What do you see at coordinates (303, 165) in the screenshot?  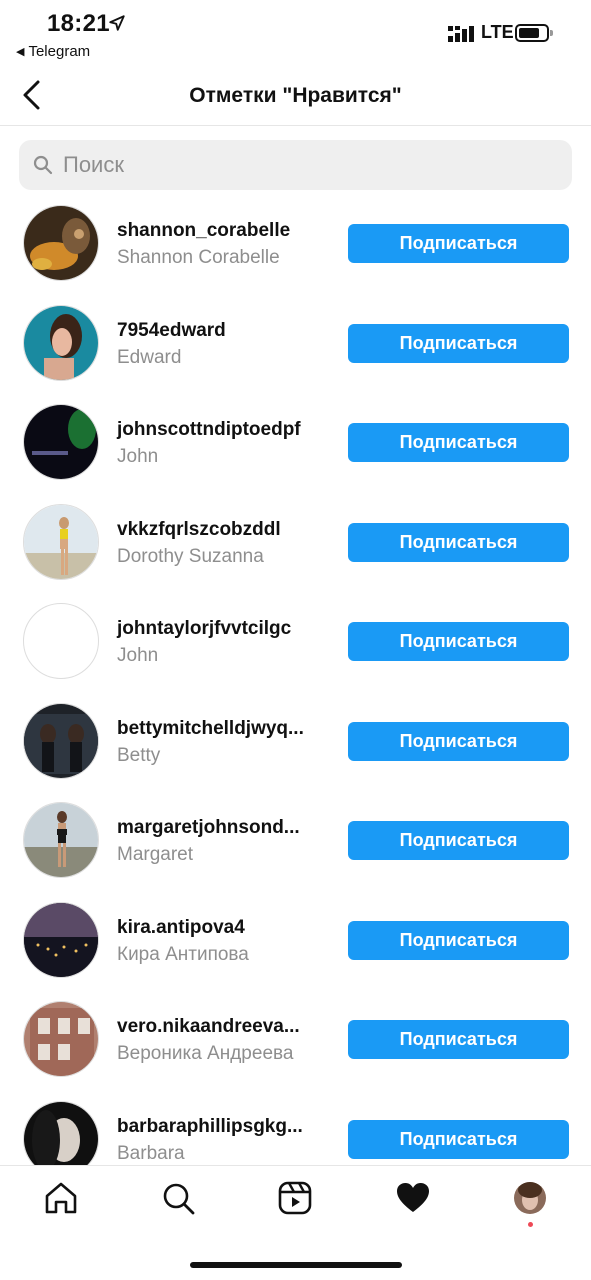 I see `search-input` at bounding box center [303, 165].